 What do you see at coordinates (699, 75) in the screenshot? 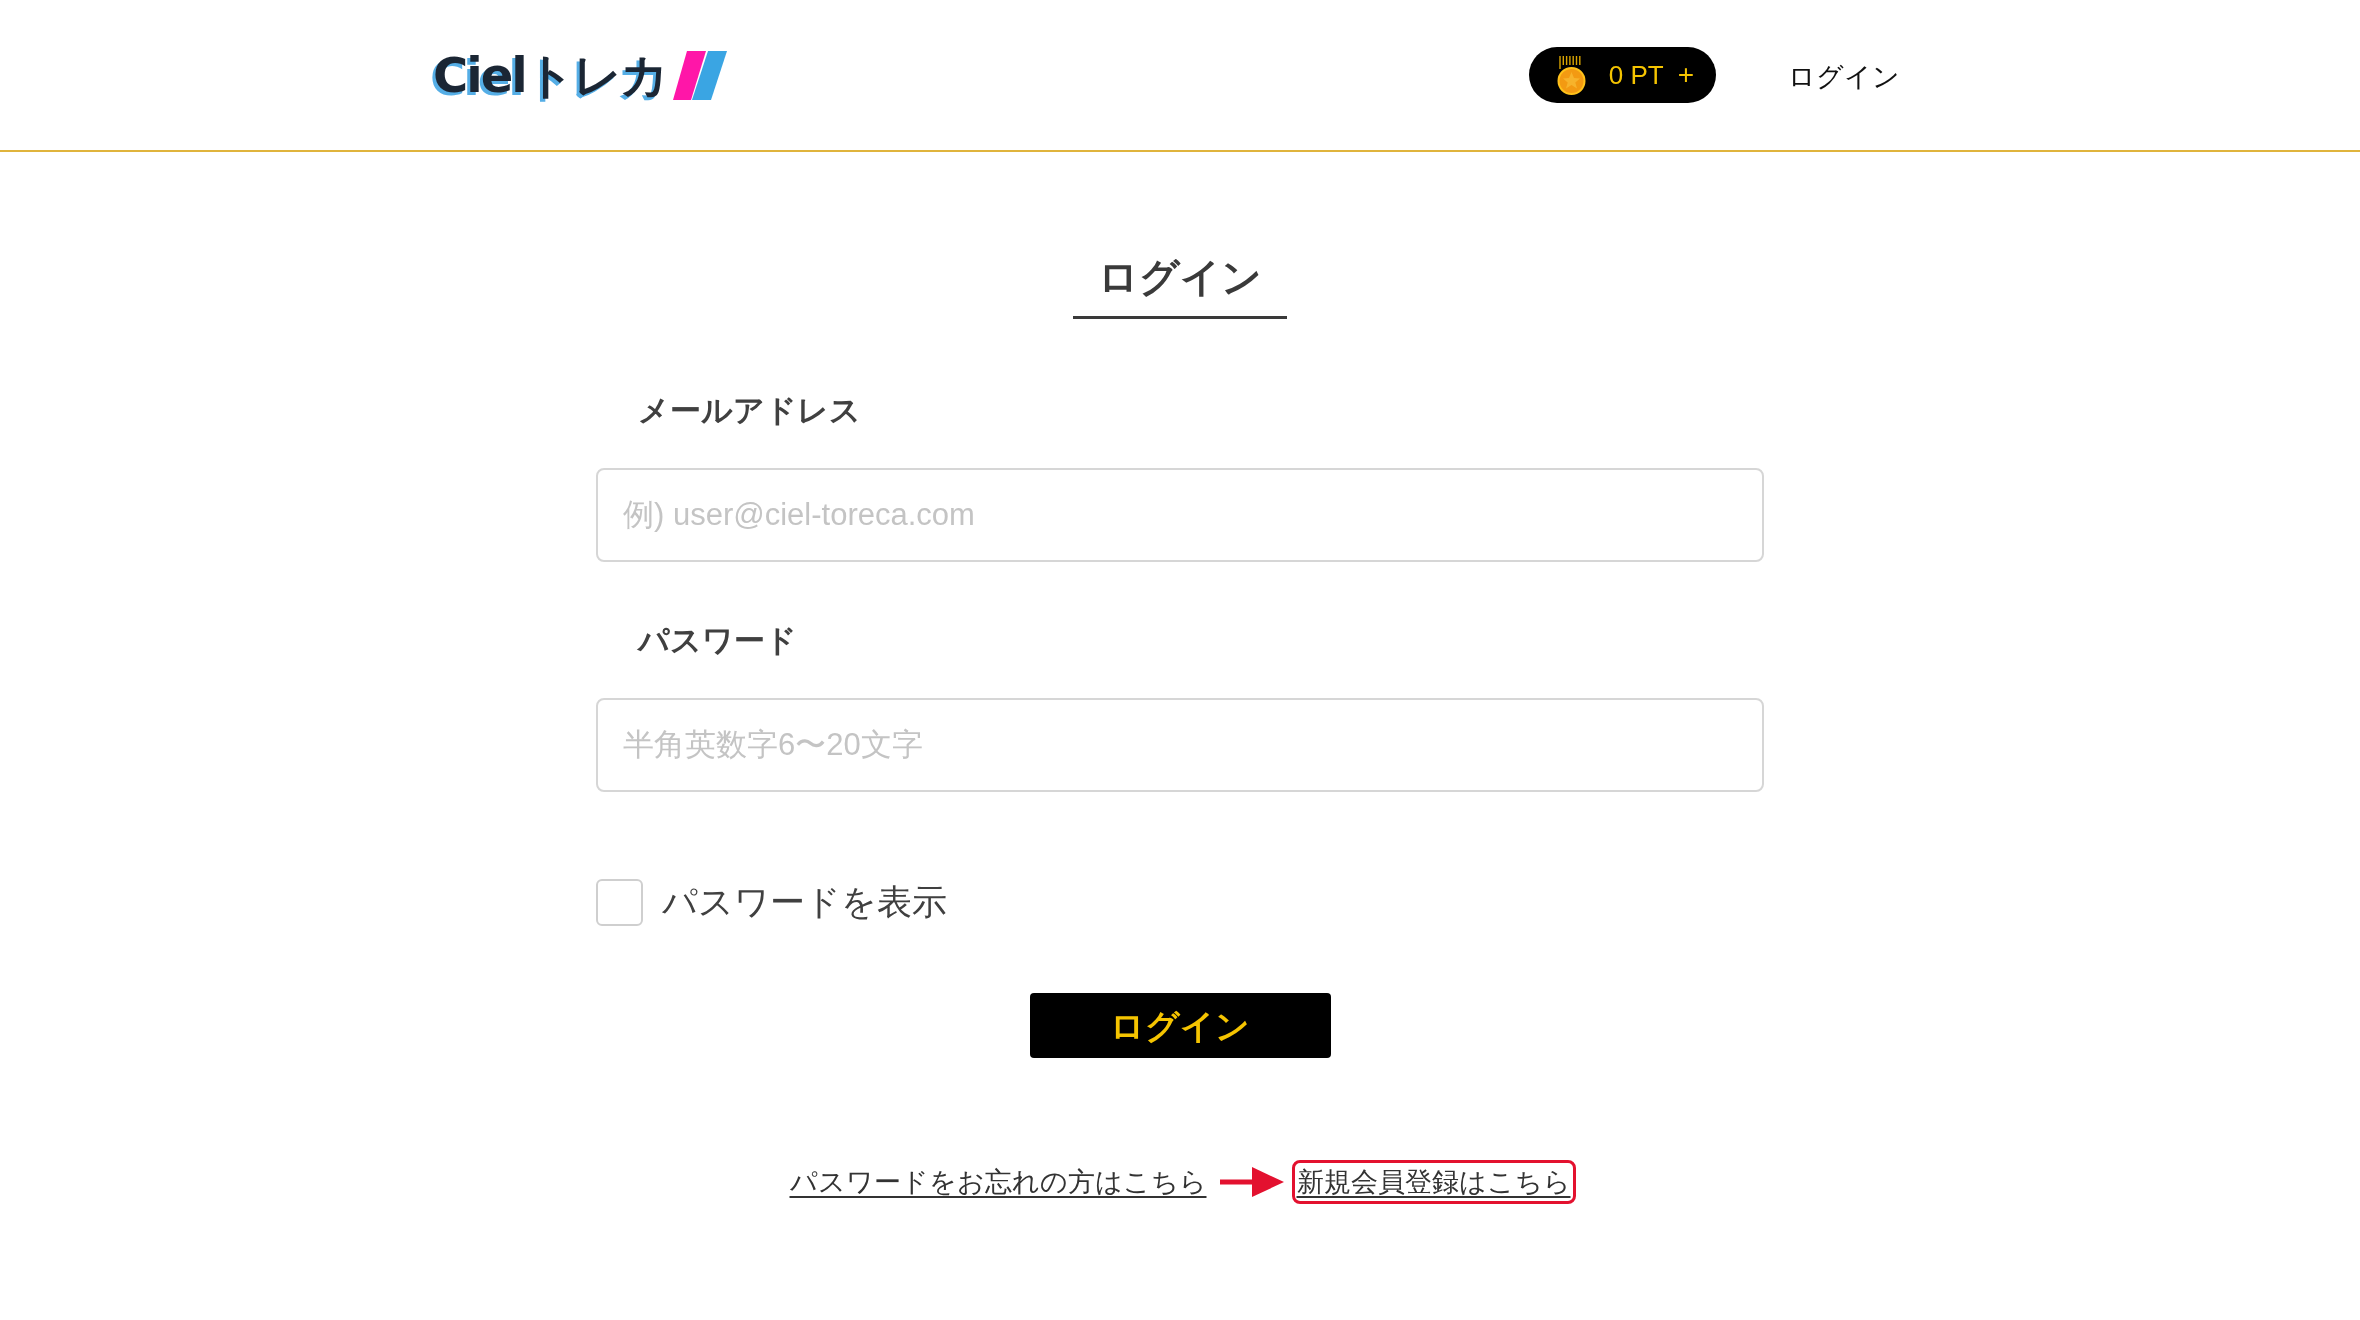
I see `slashes-icon` at bounding box center [699, 75].